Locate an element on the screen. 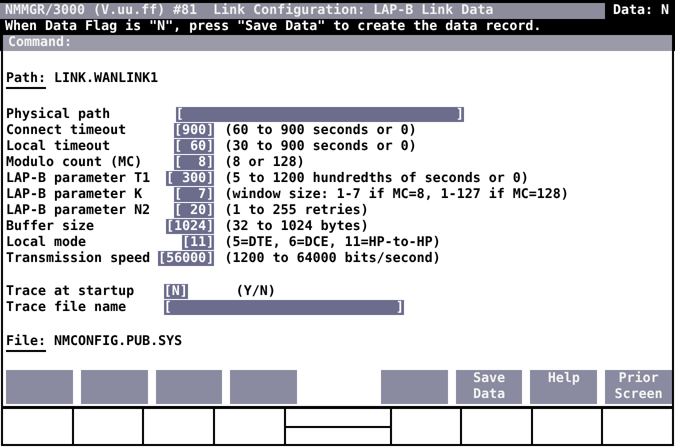 This screenshot has height=448, width=675. input-field: [ 8] is located at coordinates (194, 162).